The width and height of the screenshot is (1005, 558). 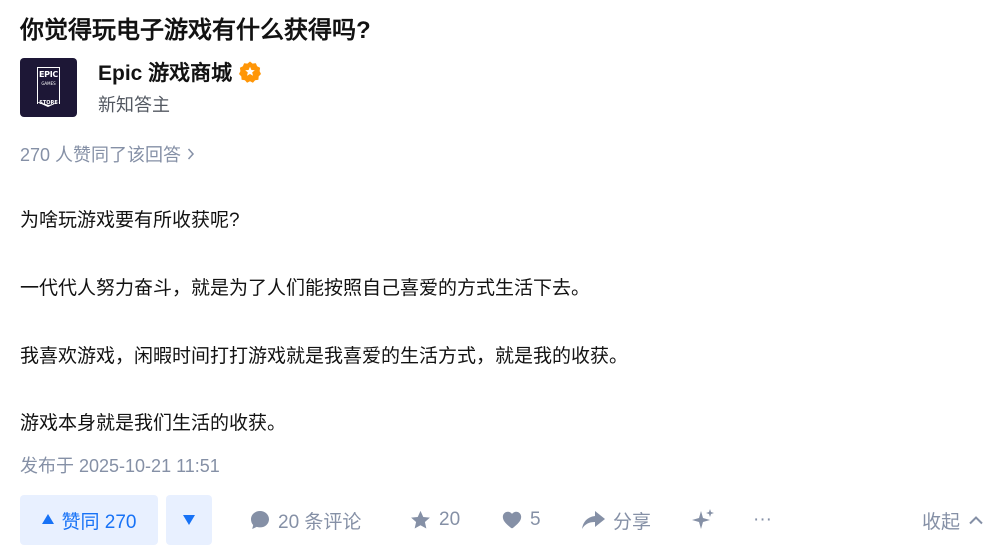 What do you see at coordinates (165, 72) in the screenshot?
I see `author-name: Epic 游戏商城` at bounding box center [165, 72].